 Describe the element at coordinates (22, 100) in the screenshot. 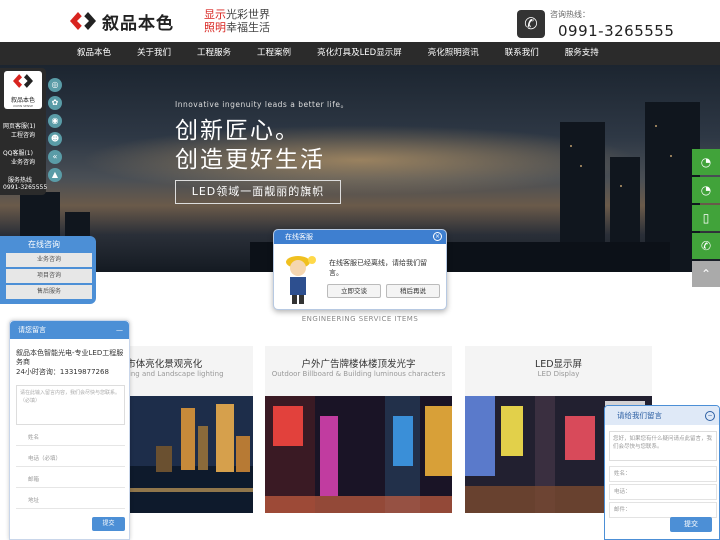

I see `dock-logo-text: 叙品本色` at that location.